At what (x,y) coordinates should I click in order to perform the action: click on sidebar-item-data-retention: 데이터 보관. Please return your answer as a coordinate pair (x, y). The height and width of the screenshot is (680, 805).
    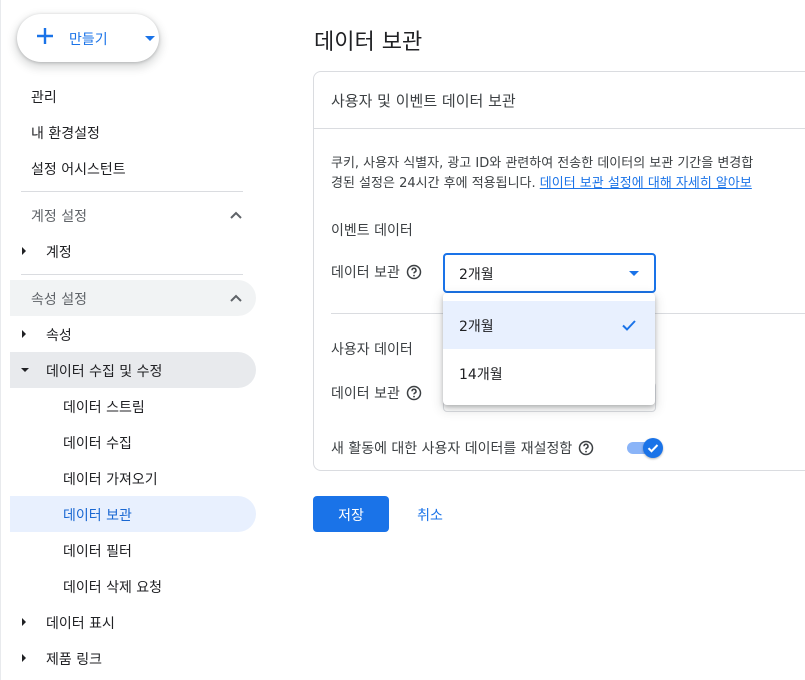
    Looking at the image, I should click on (133, 514).